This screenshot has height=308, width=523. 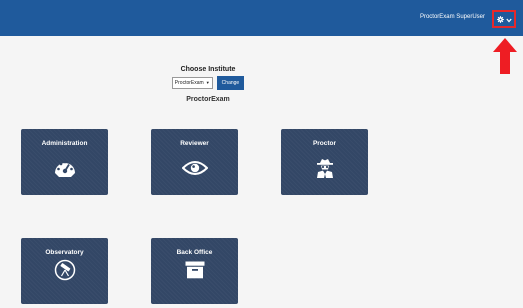 I want to click on user-name-label: ProctorExam SuperUser, so click(x=452, y=17).